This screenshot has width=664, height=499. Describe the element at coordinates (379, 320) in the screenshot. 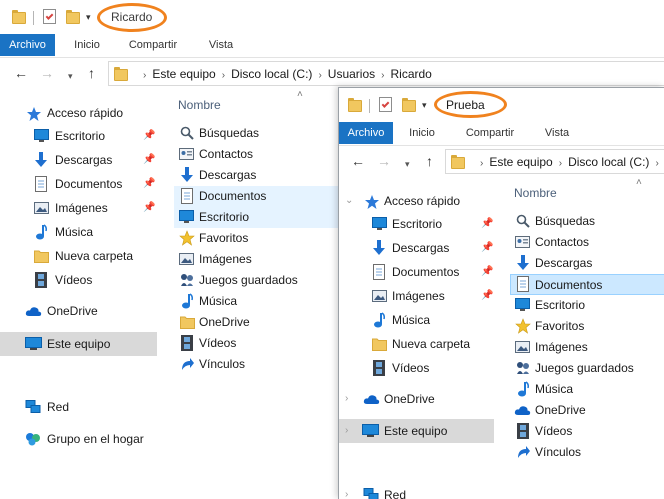

I see `music-note-icon` at that location.